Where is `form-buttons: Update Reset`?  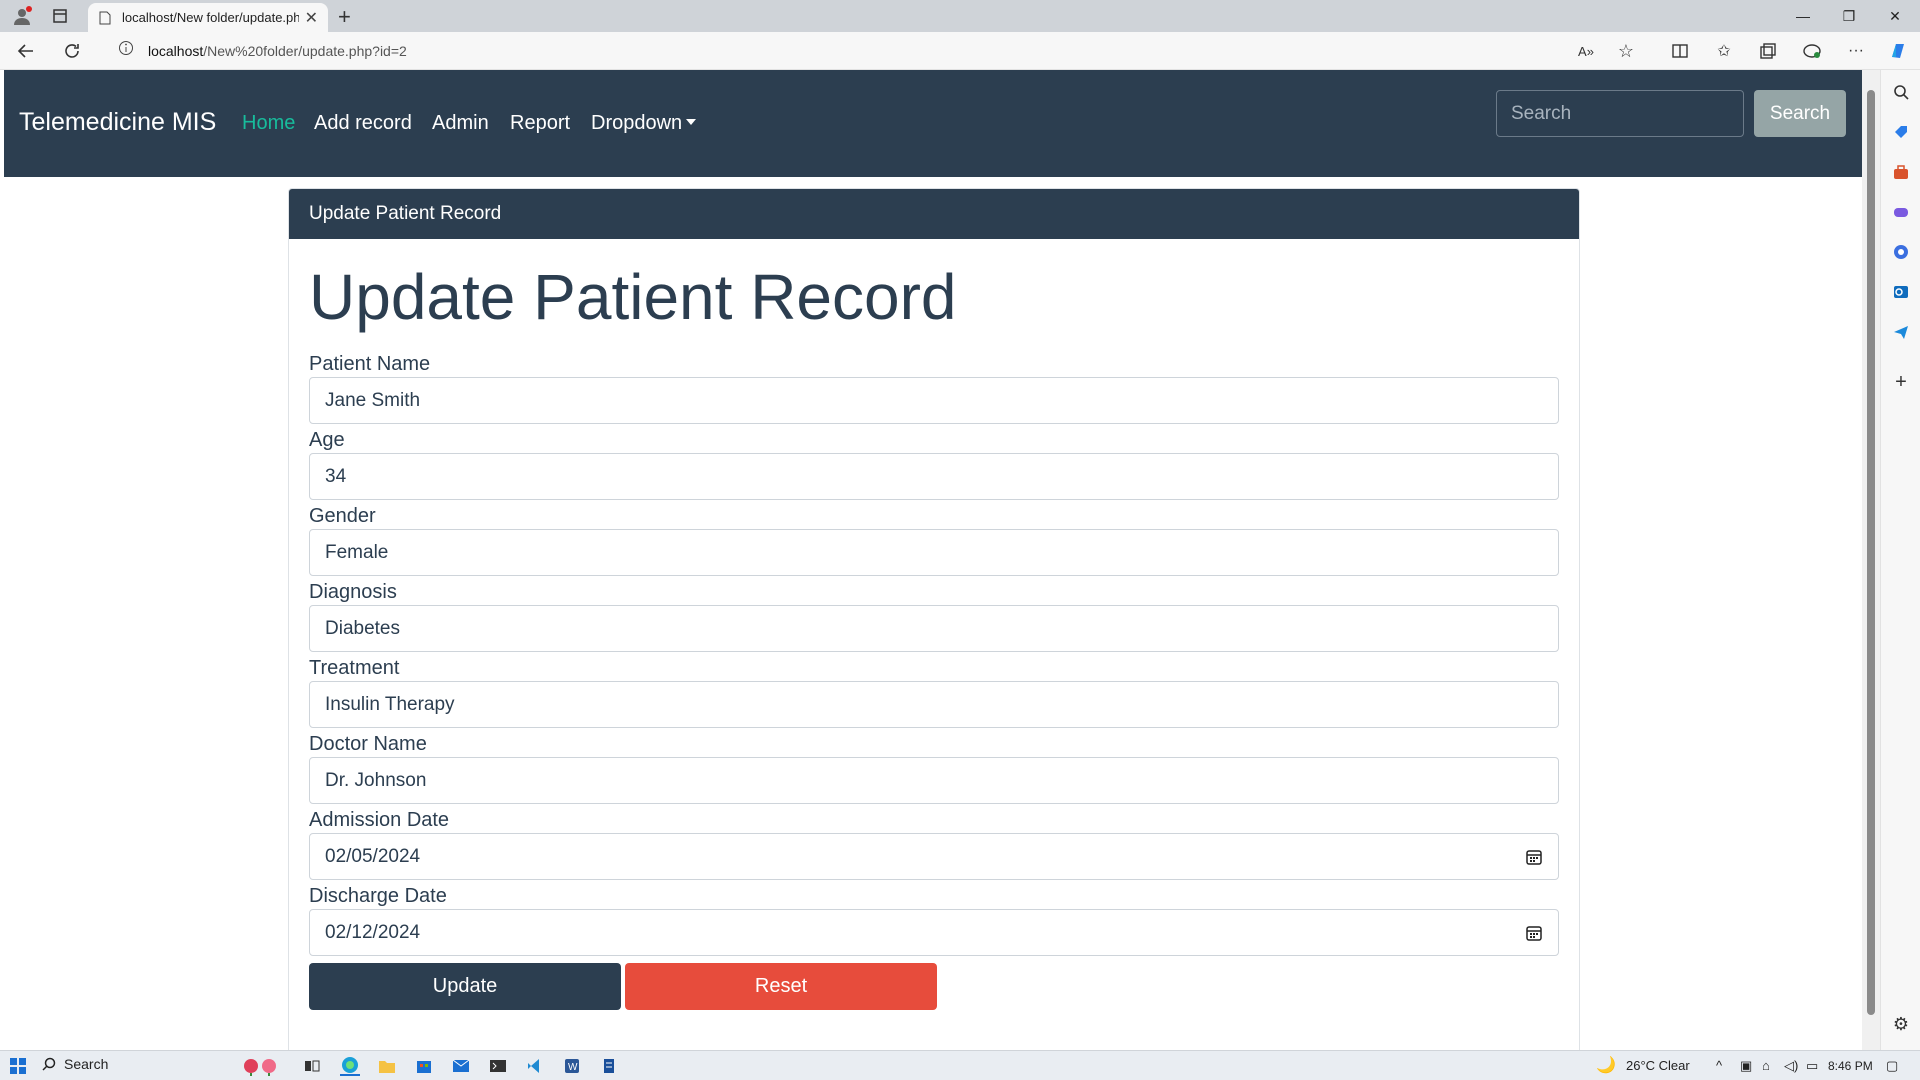
form-buttons: Update Reset is located at coordinates (934, 986).